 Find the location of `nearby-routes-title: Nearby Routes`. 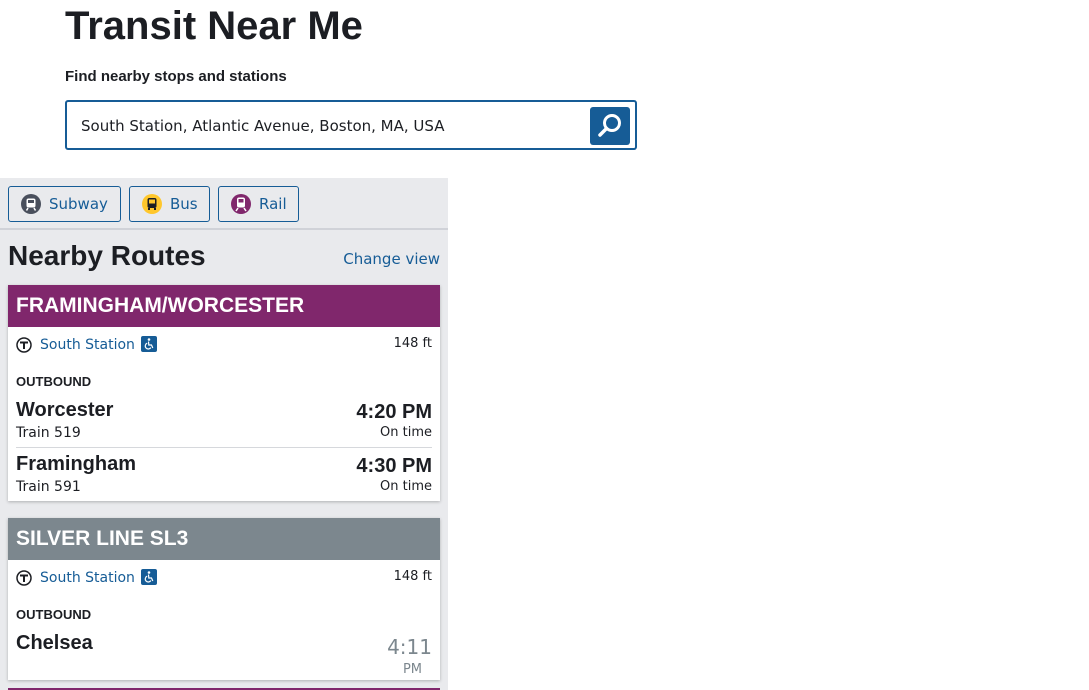

nearby-routes-title: Nearby Routes is located at coordinates (107, 255).